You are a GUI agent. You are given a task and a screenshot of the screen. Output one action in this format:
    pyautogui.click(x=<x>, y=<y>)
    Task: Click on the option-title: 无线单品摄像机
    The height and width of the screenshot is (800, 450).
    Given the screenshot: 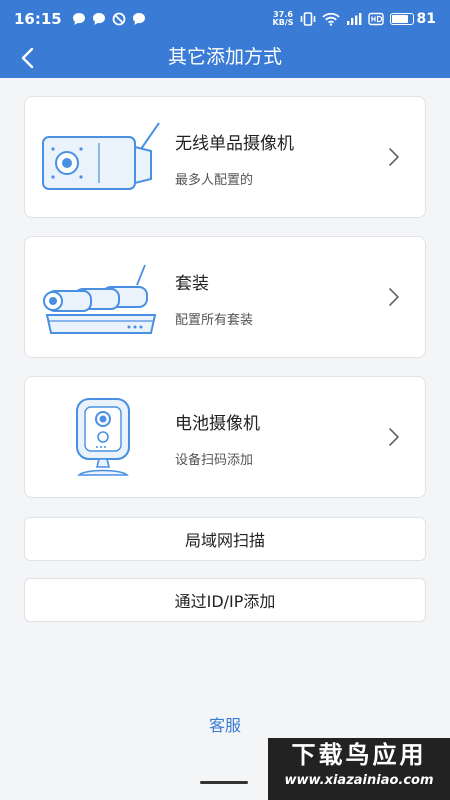 What is the action you would take?
    pyautogui.click(x=234, y=144)
    